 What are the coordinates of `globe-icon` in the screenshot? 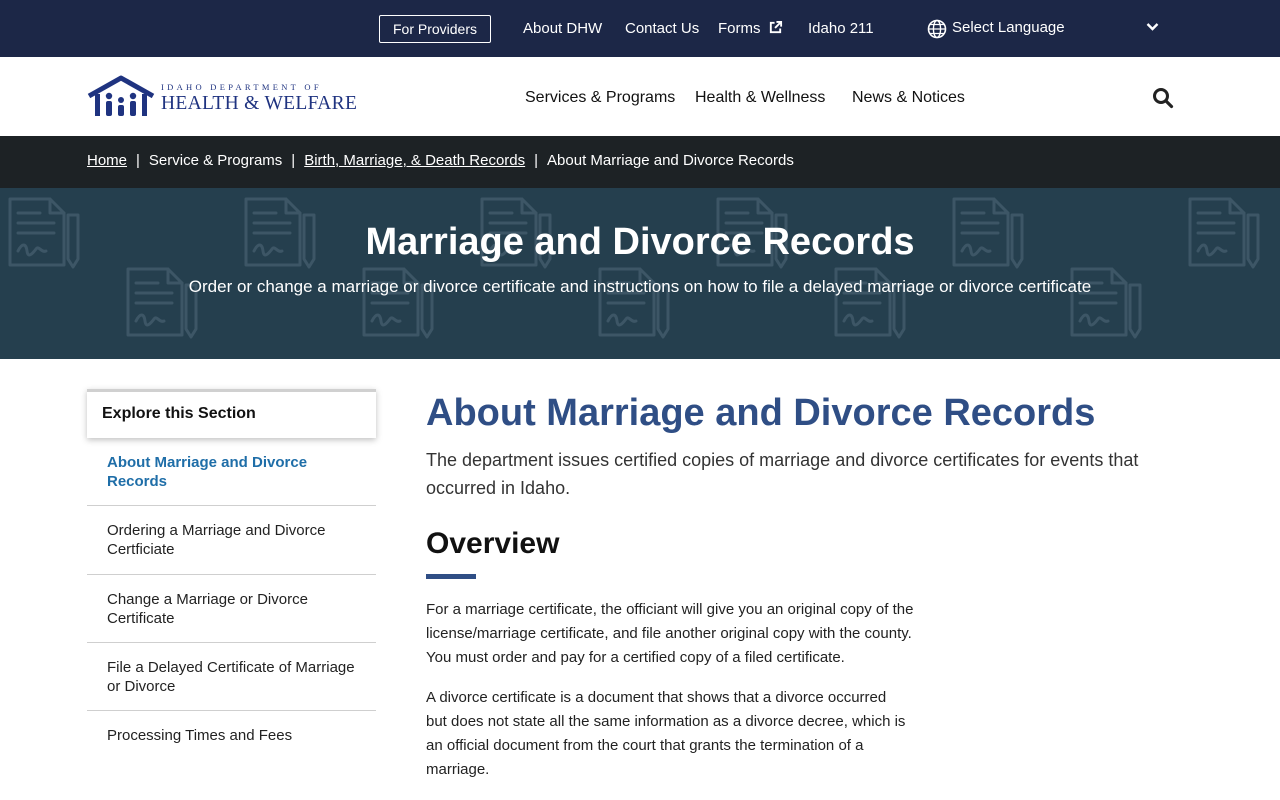 It's located at (937, 29).